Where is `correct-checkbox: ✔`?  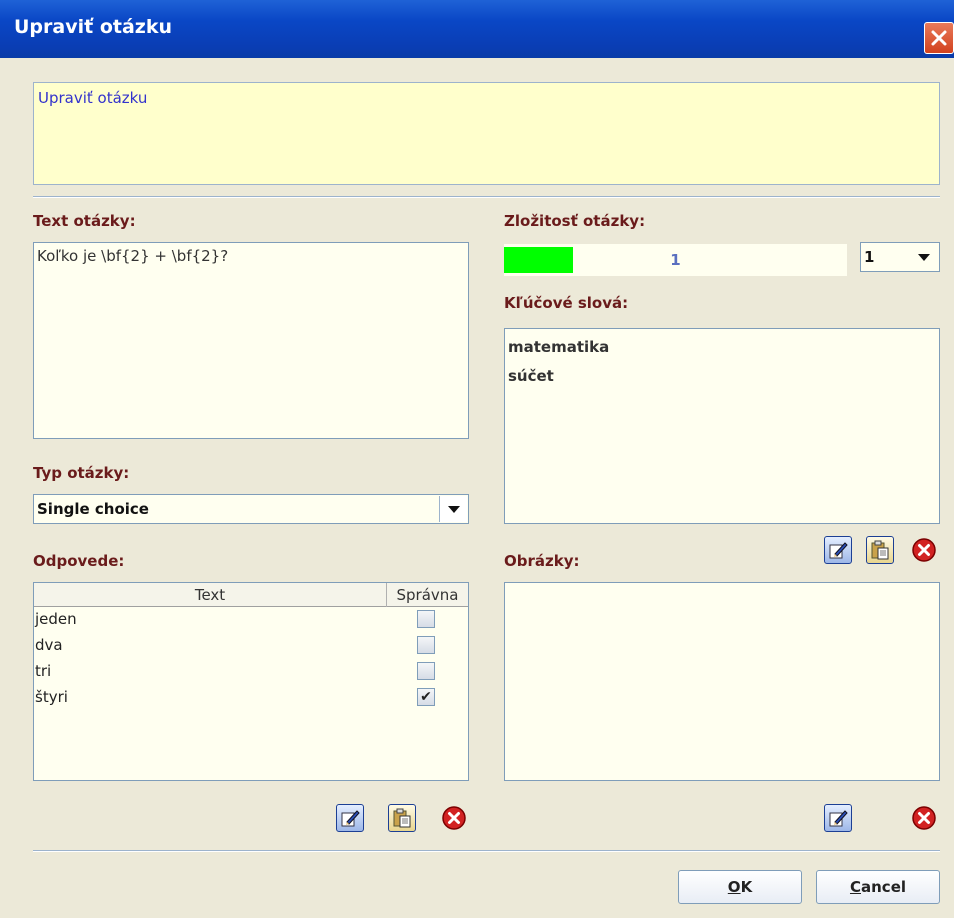 correct-checkbox: ✔ is located at coordinates (426, 697).